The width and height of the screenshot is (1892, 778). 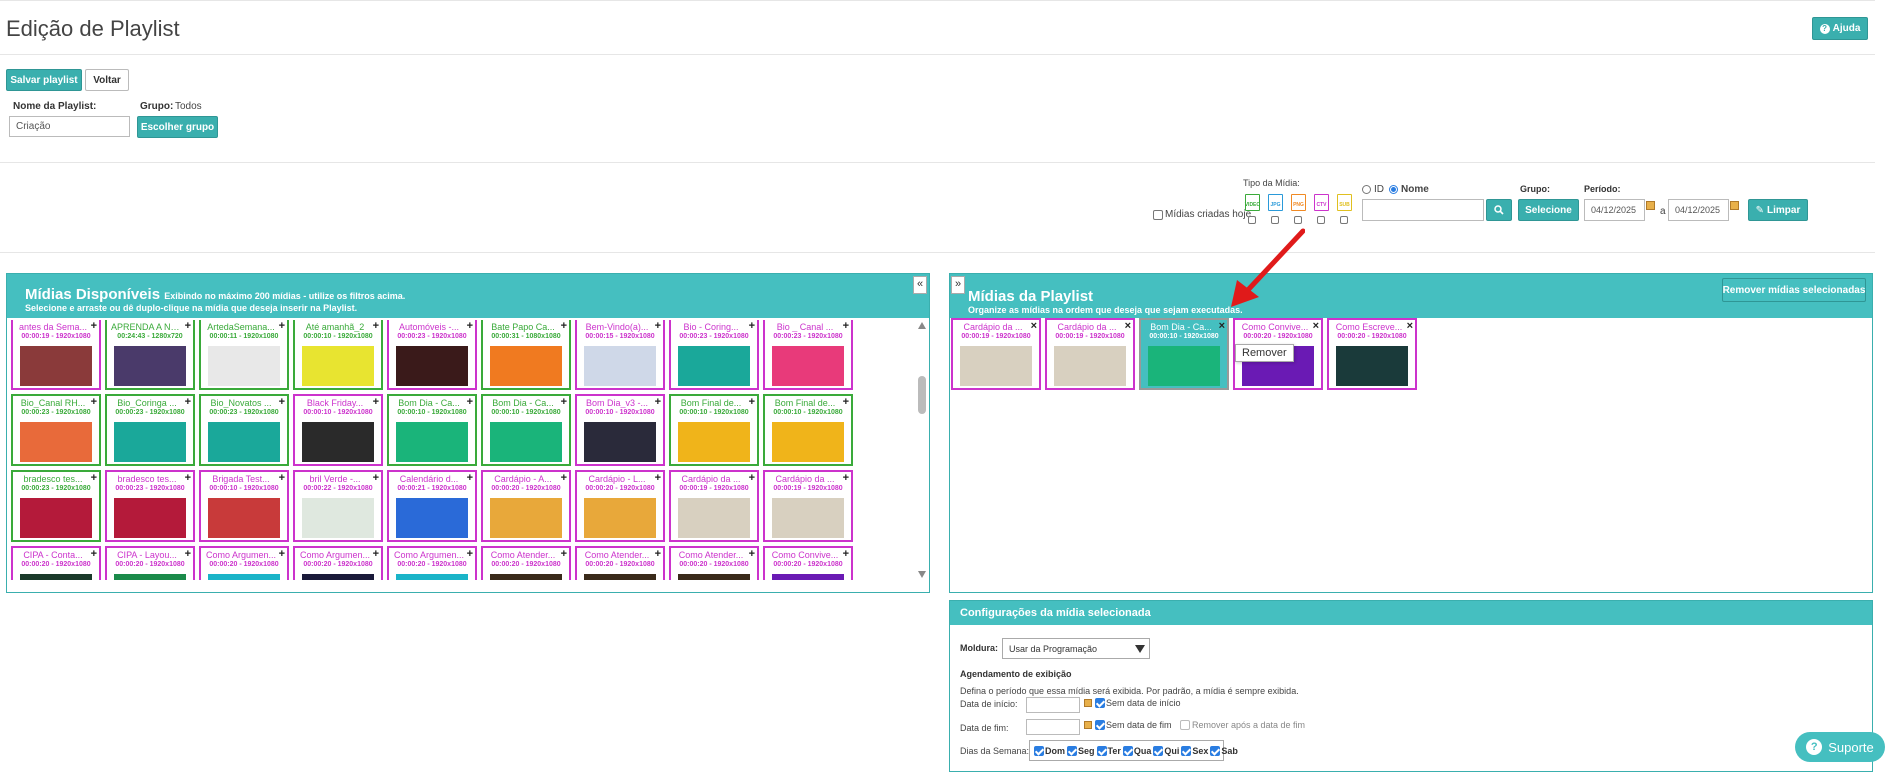 What do you see at coordinates (1372, 354) in the screenshot?
I see `playlist-media-tile: Como Escreve... 00:00:20 - 1920x1080 ×` at bounding box center [1372, 354].